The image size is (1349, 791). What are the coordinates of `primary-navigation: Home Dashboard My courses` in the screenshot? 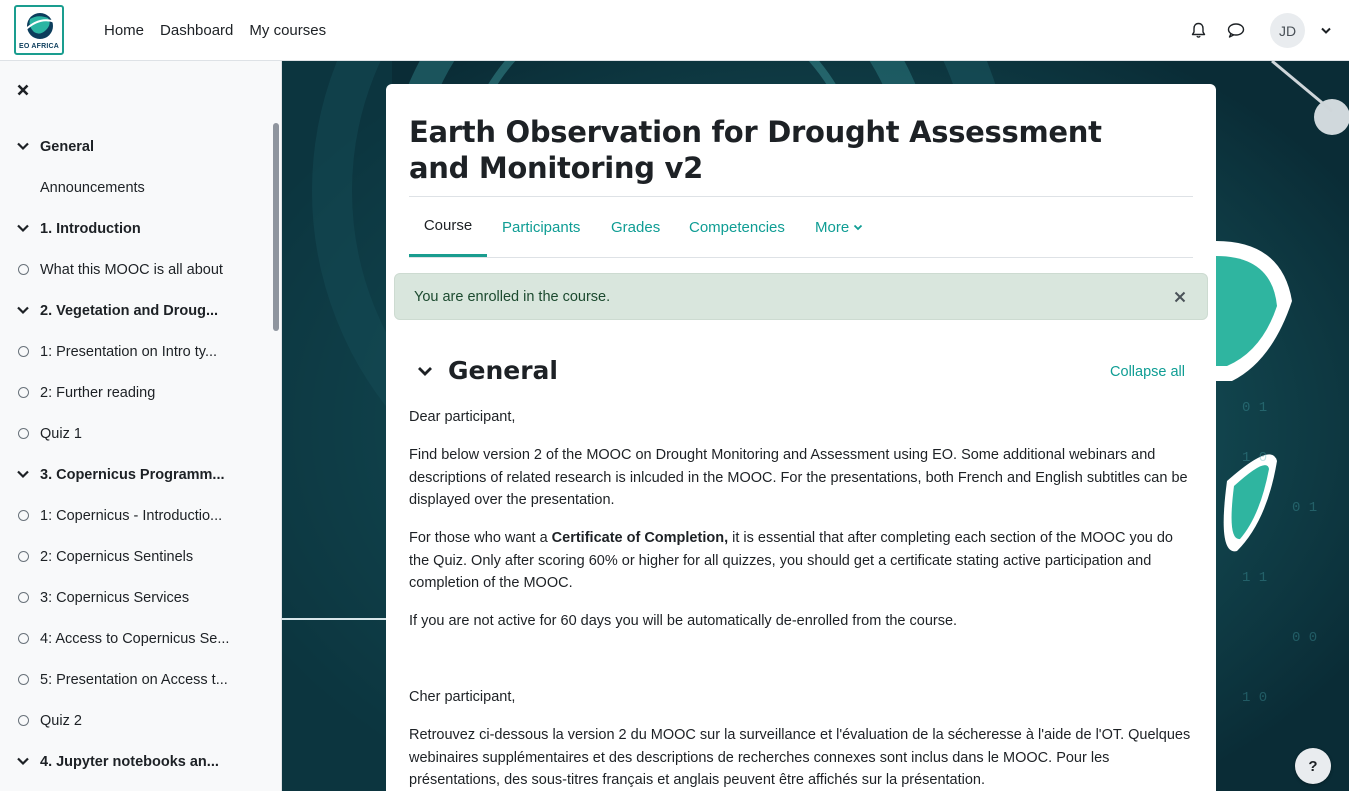 It's located at (215, 30).